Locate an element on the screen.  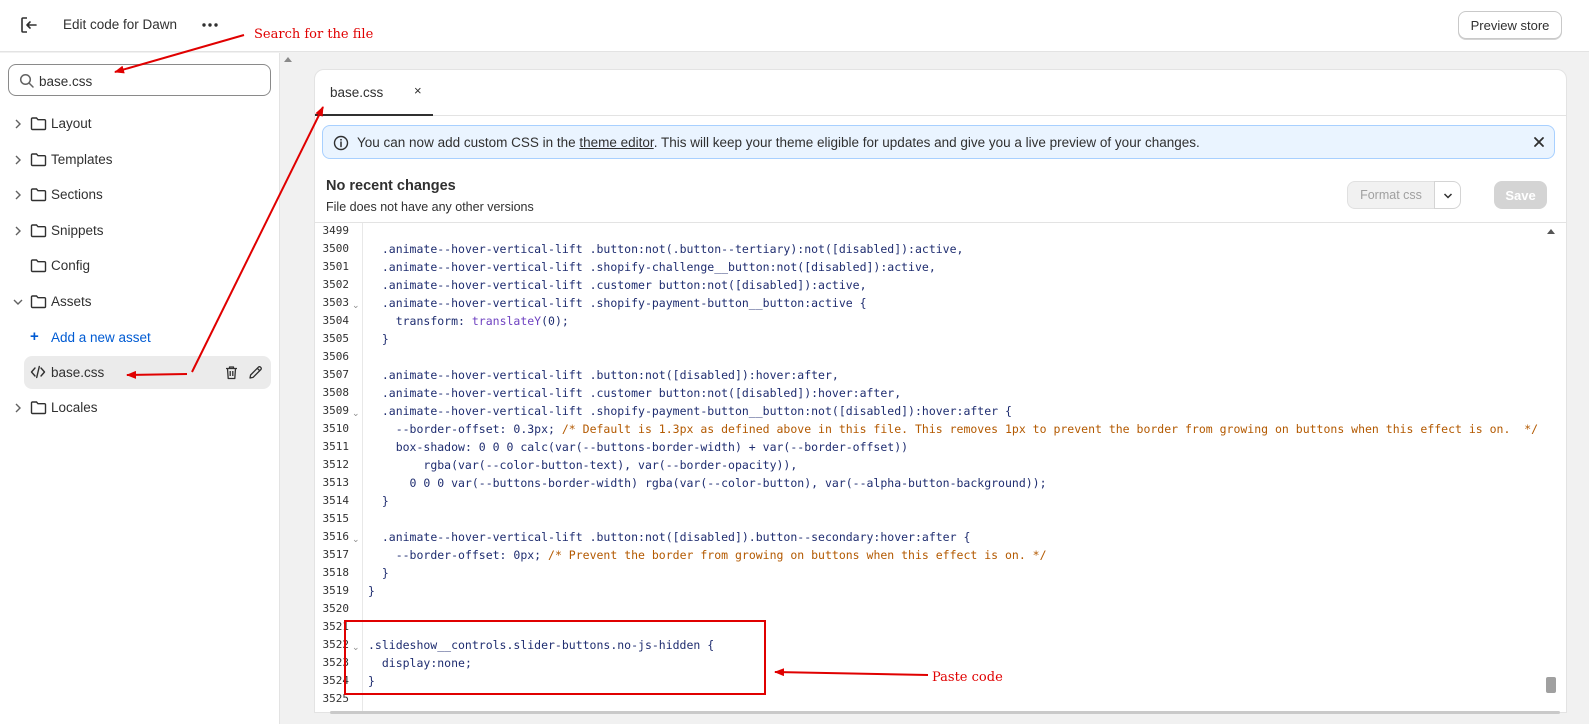
add-asset-label: Add a new asset is located at coordinates (101, 337).